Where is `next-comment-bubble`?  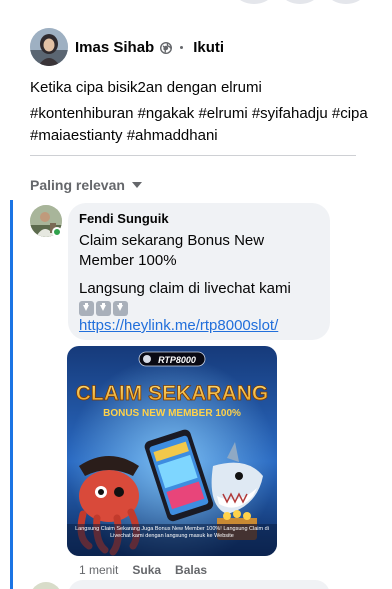 next-comment-bubble is located at coordinates (199, 584).